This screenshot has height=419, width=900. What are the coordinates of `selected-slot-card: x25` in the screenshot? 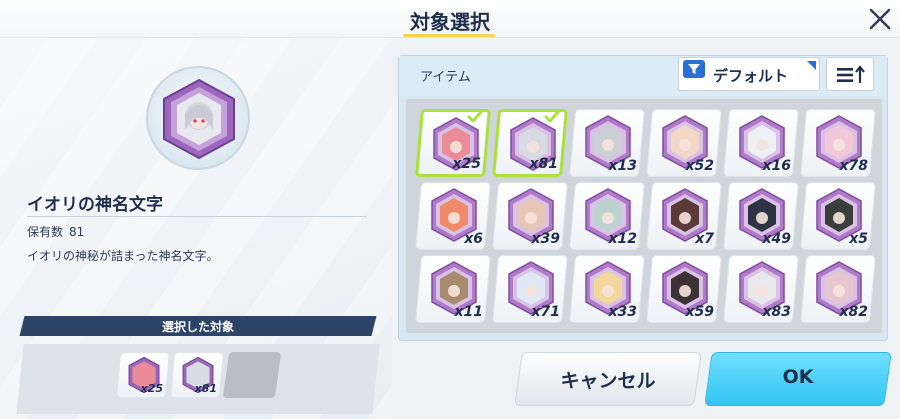 It's located at (143, 375).